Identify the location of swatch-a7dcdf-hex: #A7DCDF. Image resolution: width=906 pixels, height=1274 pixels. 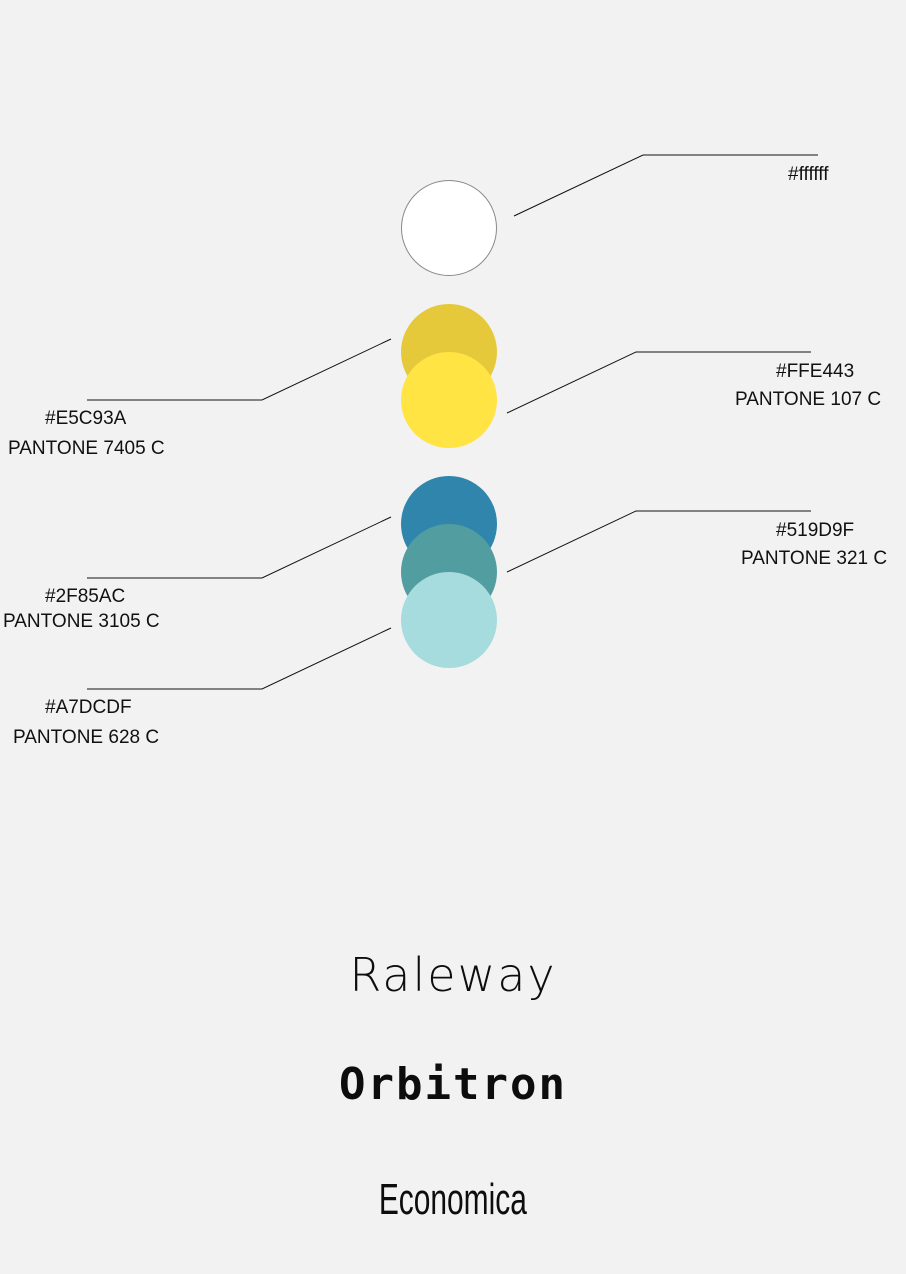
(88, 707).